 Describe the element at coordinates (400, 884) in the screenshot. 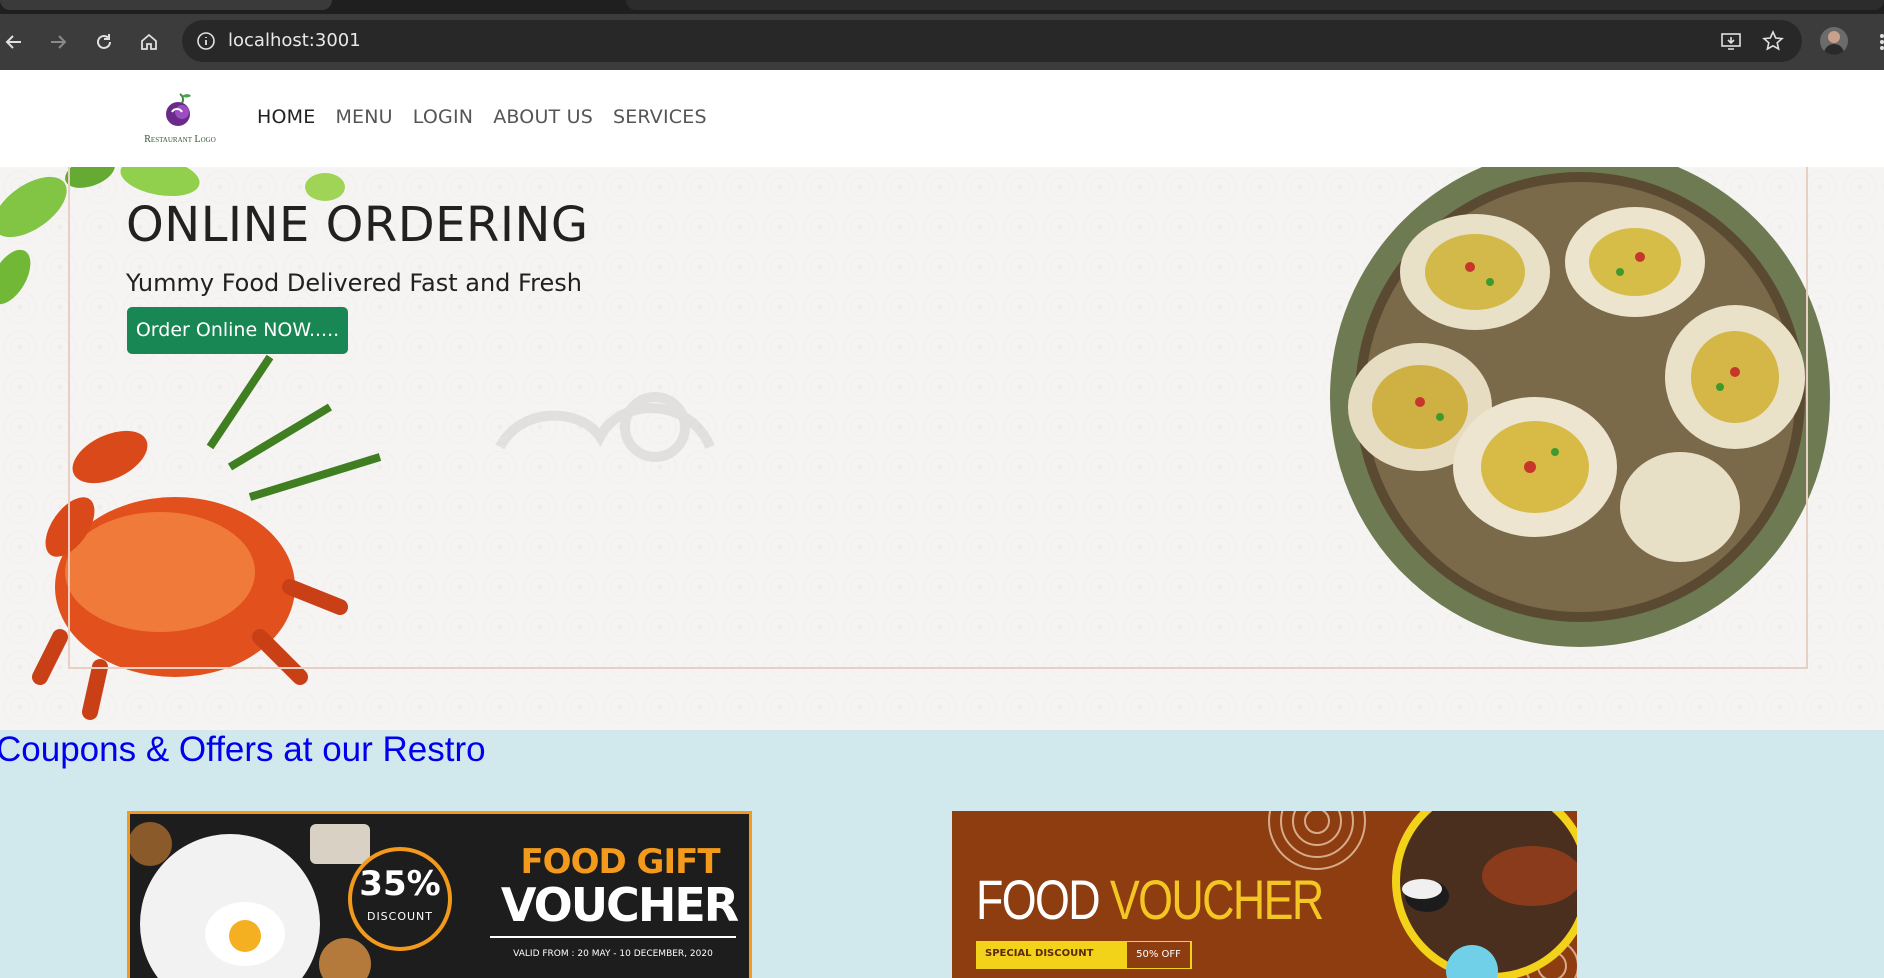

I see `voucher1-discount: 35%` at that location.